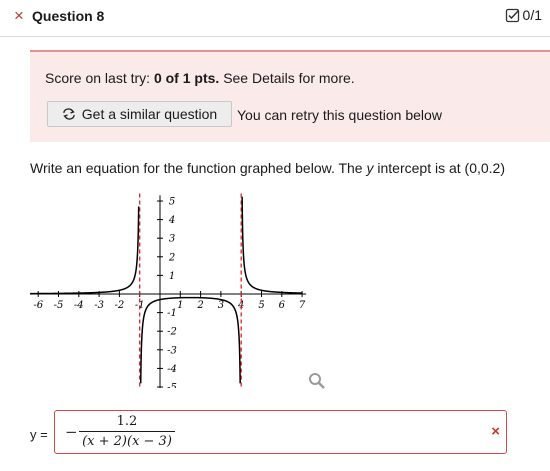 This screenshot has width=550, height=471. What do you see at coordinates (127, 440) in the screenshot?
I see `answer-denominator: (x + 2)(x − 3)` at bounding box center [127, 440].